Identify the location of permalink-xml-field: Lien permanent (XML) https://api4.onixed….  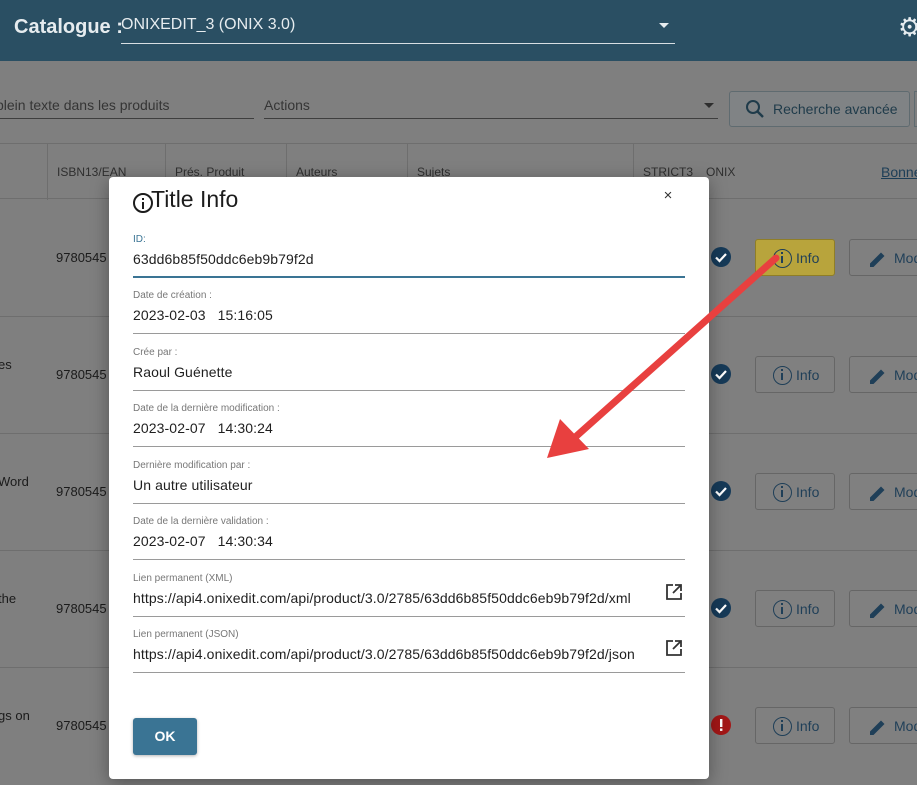
(409, 595).